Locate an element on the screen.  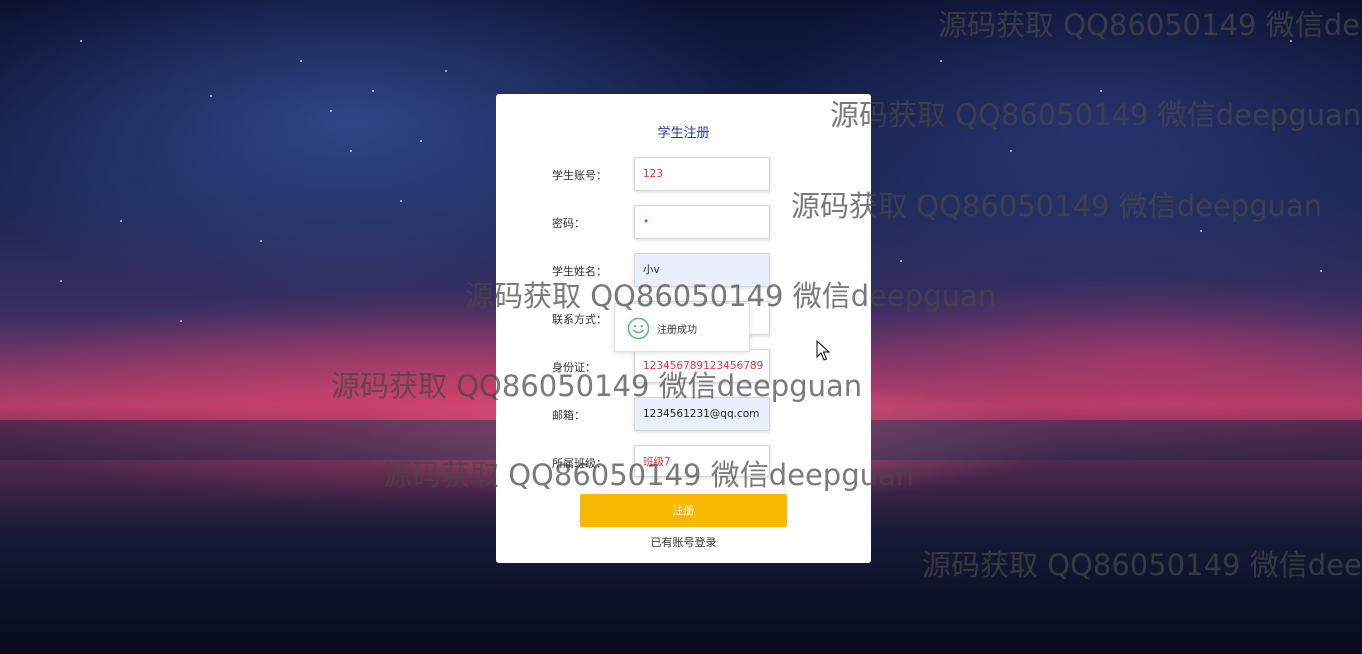
login-link: 已有账号登录 is located at coordinates (683, 542).